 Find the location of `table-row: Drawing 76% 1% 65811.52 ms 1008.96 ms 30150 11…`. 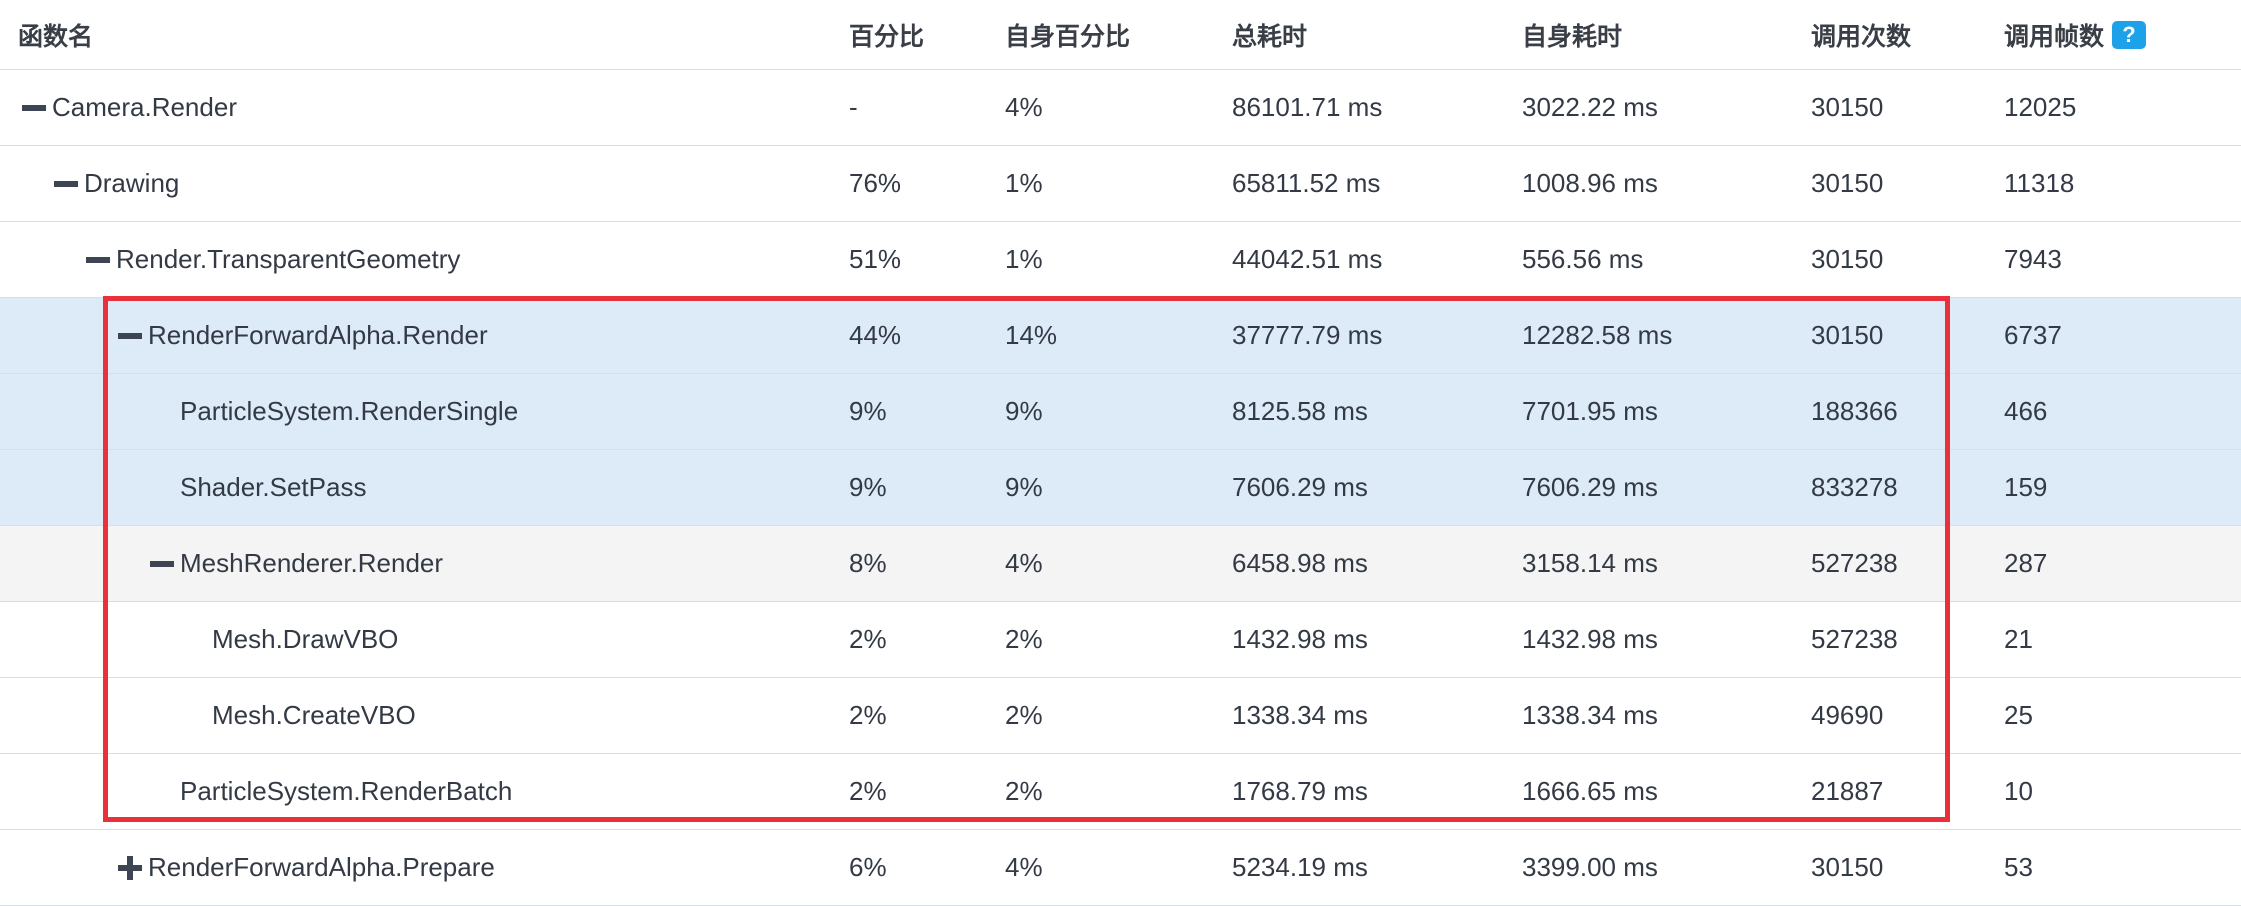

table-row: Drawing 76% 1% 65811.52 ms 1008.96 ms 30150 11… is located at coordinates (1120, 184).